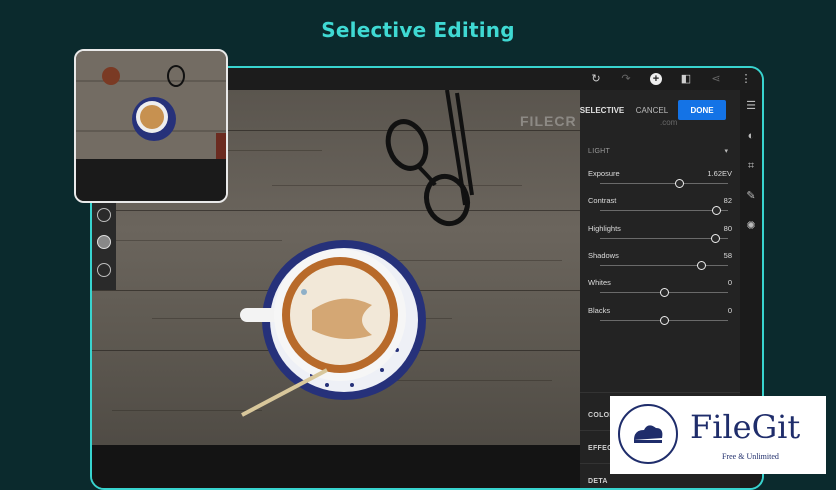  I want to click on cancel-button: CANCEL, so click(652, 110).